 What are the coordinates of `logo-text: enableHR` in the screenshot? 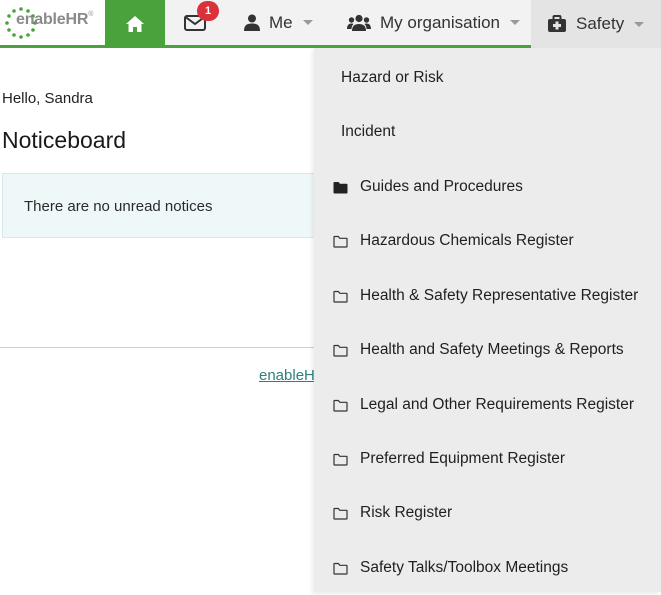 It's located at (52, 19).